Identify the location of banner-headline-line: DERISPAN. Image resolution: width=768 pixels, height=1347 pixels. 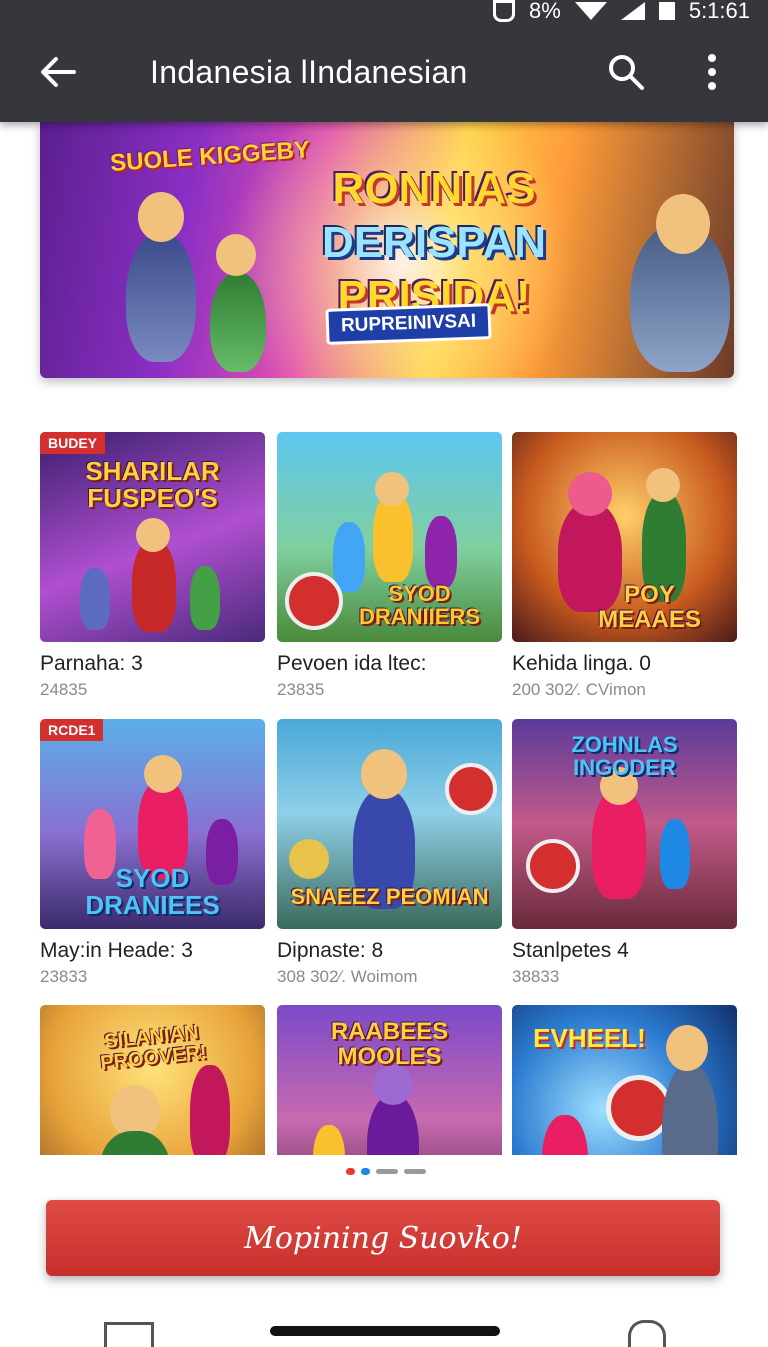
(434, 242).